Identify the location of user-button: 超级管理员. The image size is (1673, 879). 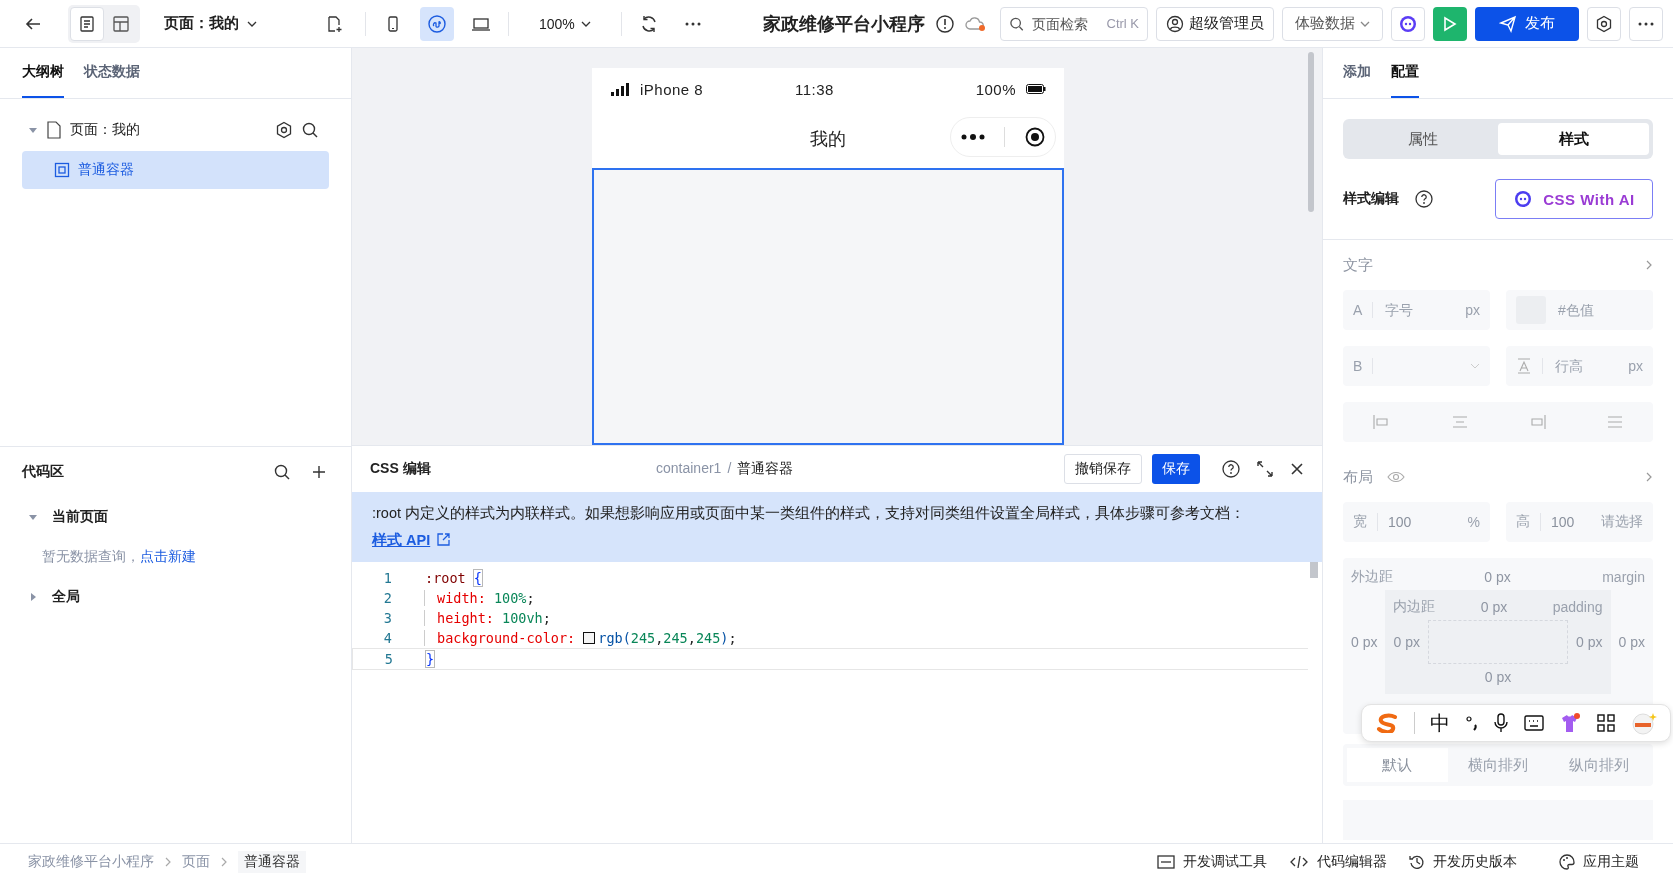
(1215, 23).